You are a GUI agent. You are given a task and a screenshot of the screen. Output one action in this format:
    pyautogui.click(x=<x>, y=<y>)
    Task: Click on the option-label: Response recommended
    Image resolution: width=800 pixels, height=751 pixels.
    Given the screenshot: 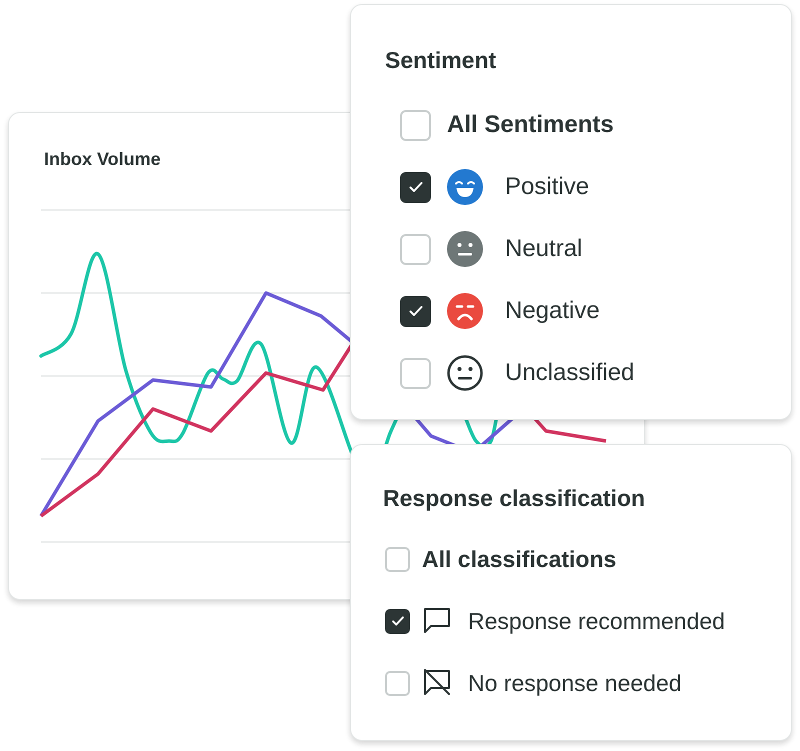 What is the action you would take?
    pyautogui.click(x=596, y=621)
    